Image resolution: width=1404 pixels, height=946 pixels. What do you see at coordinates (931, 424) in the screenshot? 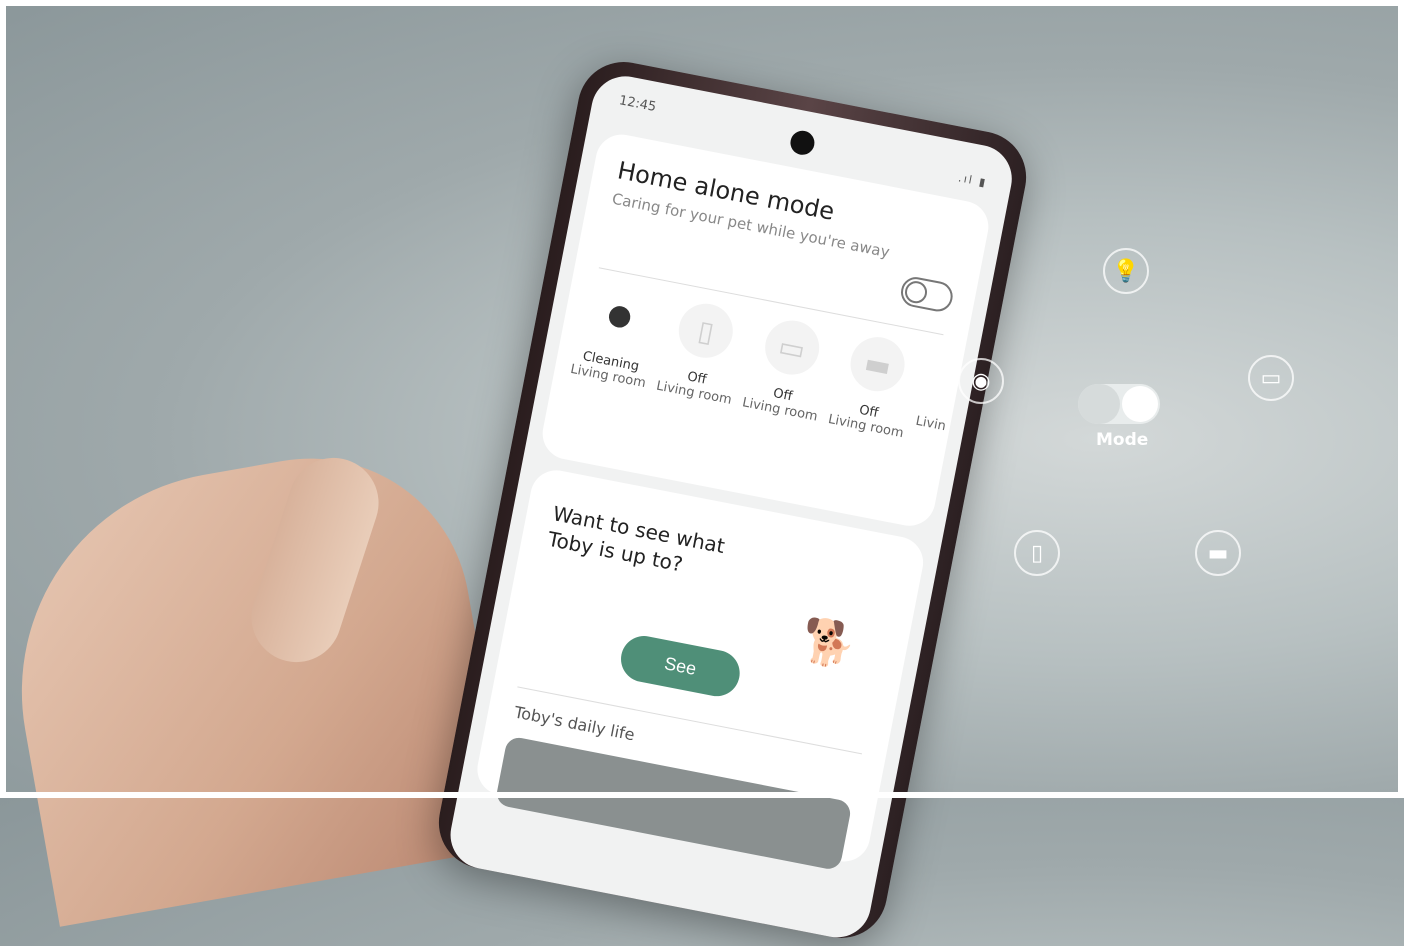
I see `device-room: Livin` at bounding box center [931, 424].